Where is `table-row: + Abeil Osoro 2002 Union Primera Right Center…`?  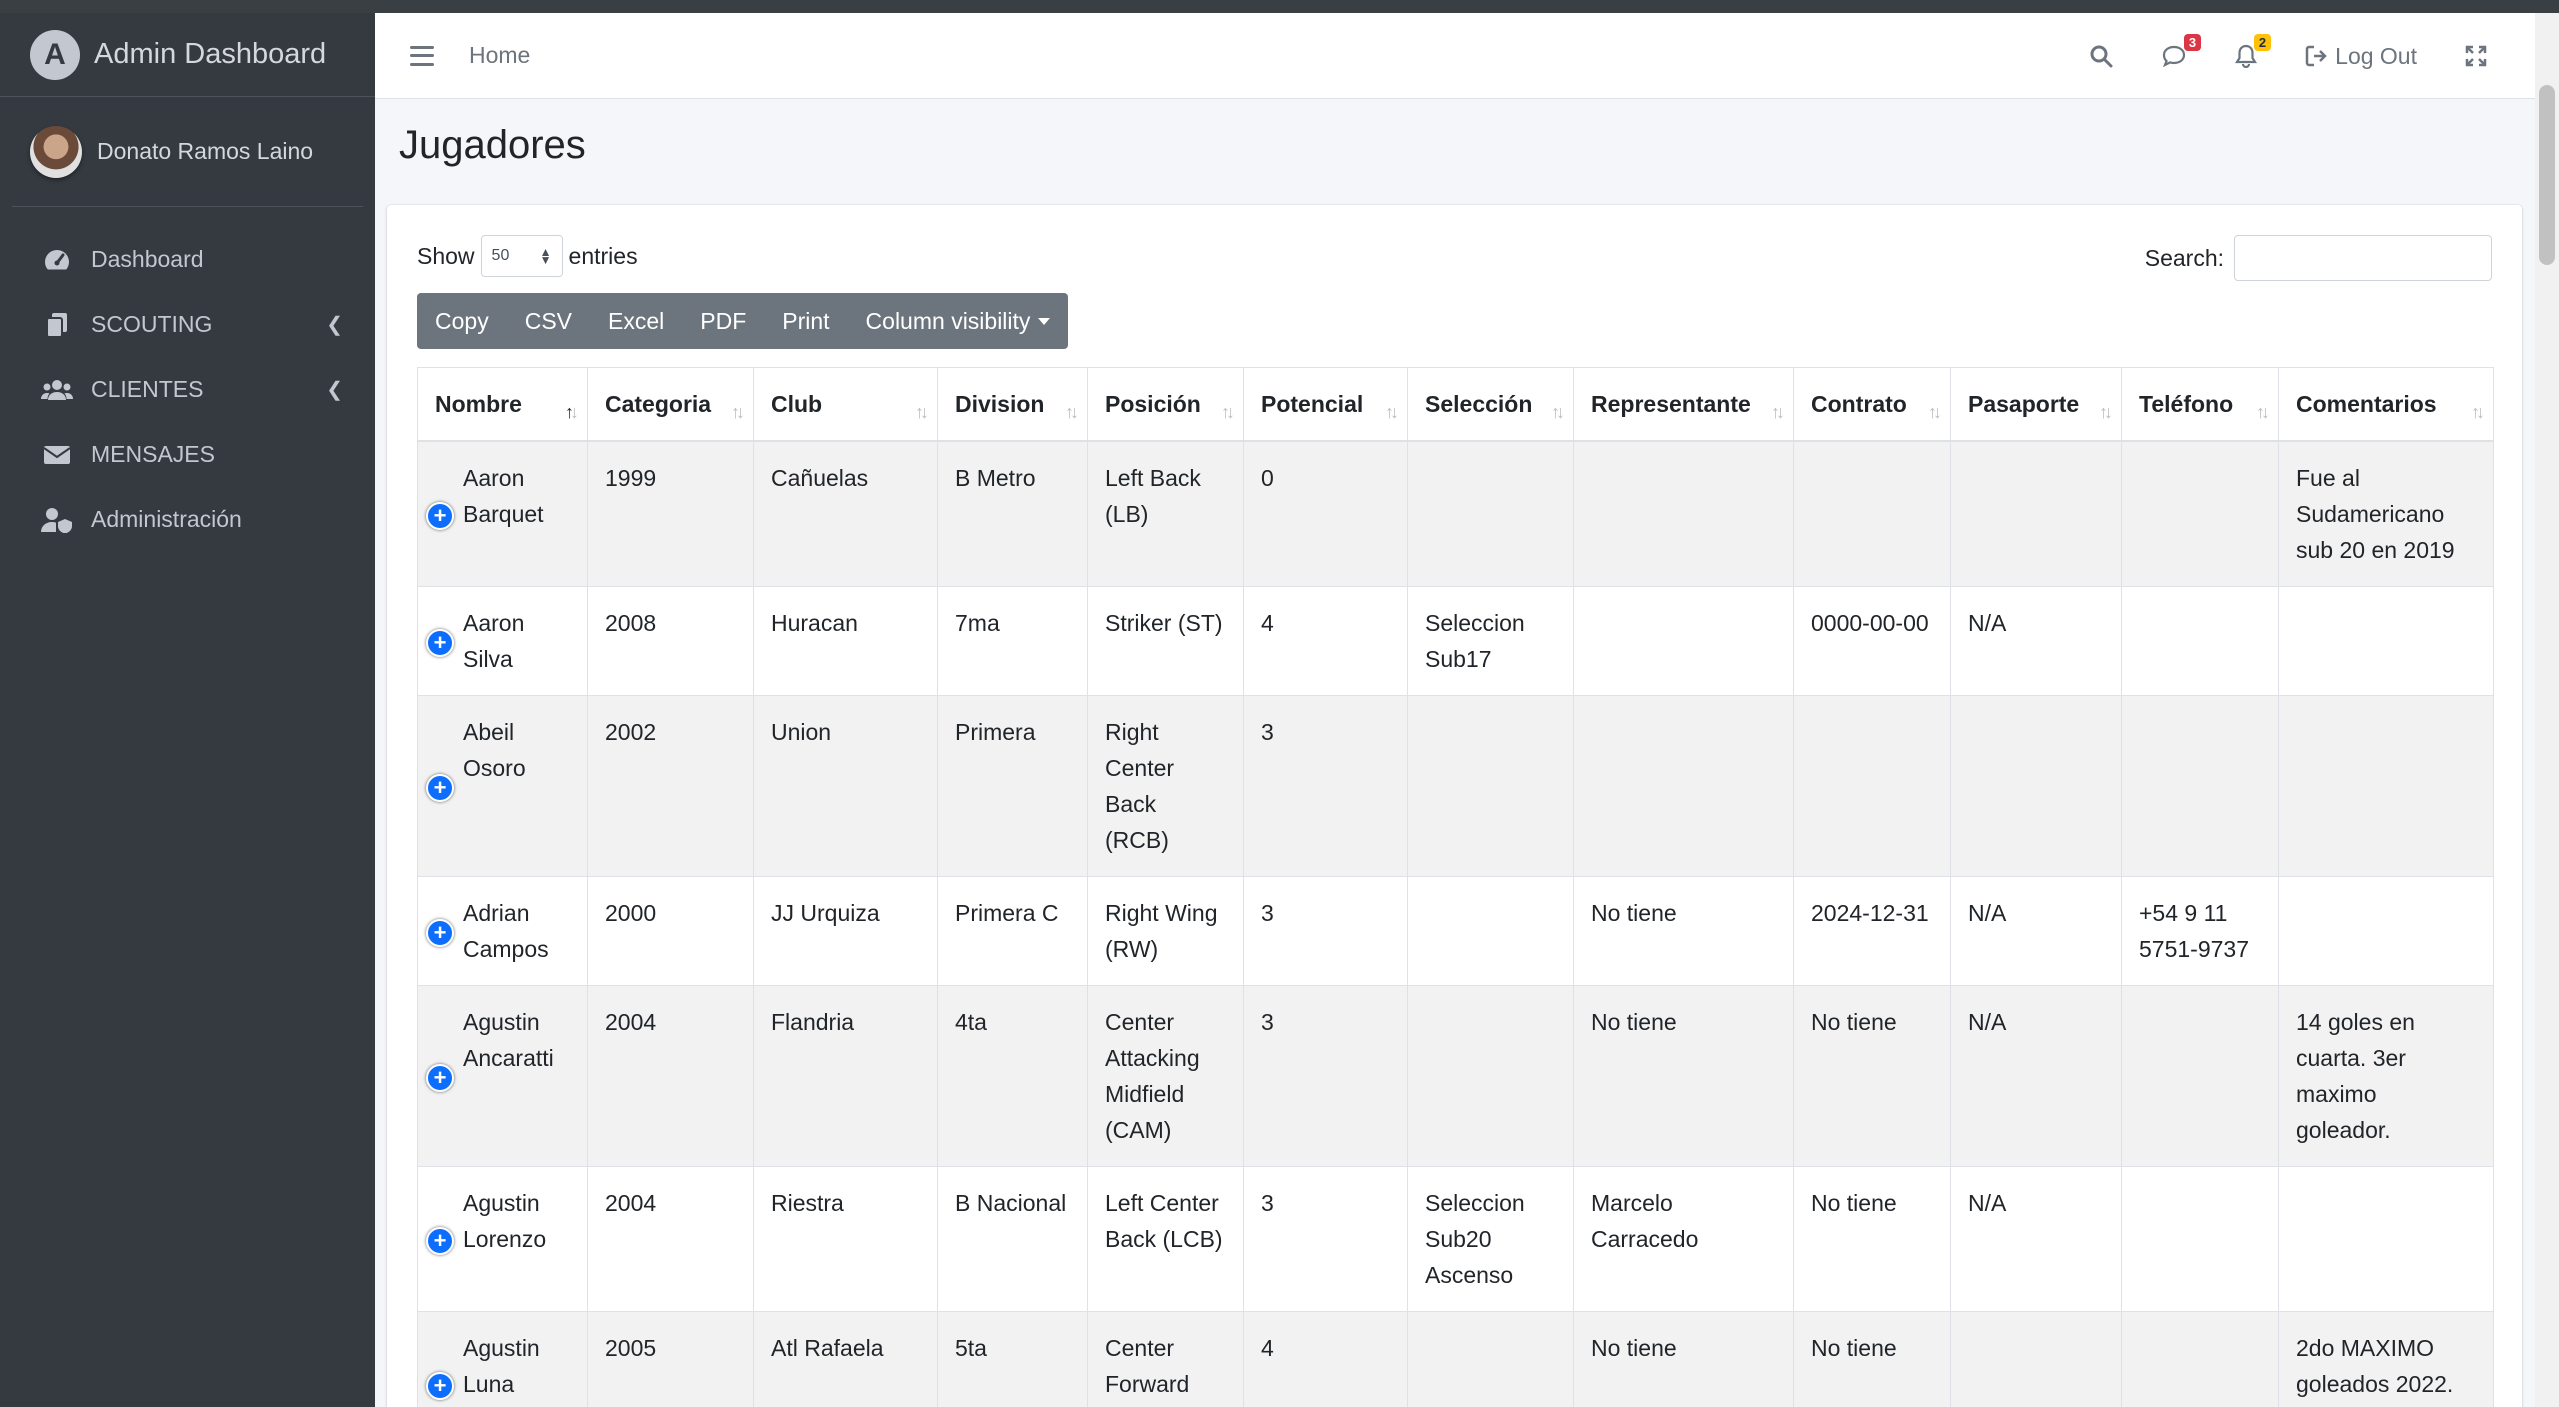
table-row: + Abeil Osoro 2002 Union Primera Right Center… is located at coordinates (1455, 786).